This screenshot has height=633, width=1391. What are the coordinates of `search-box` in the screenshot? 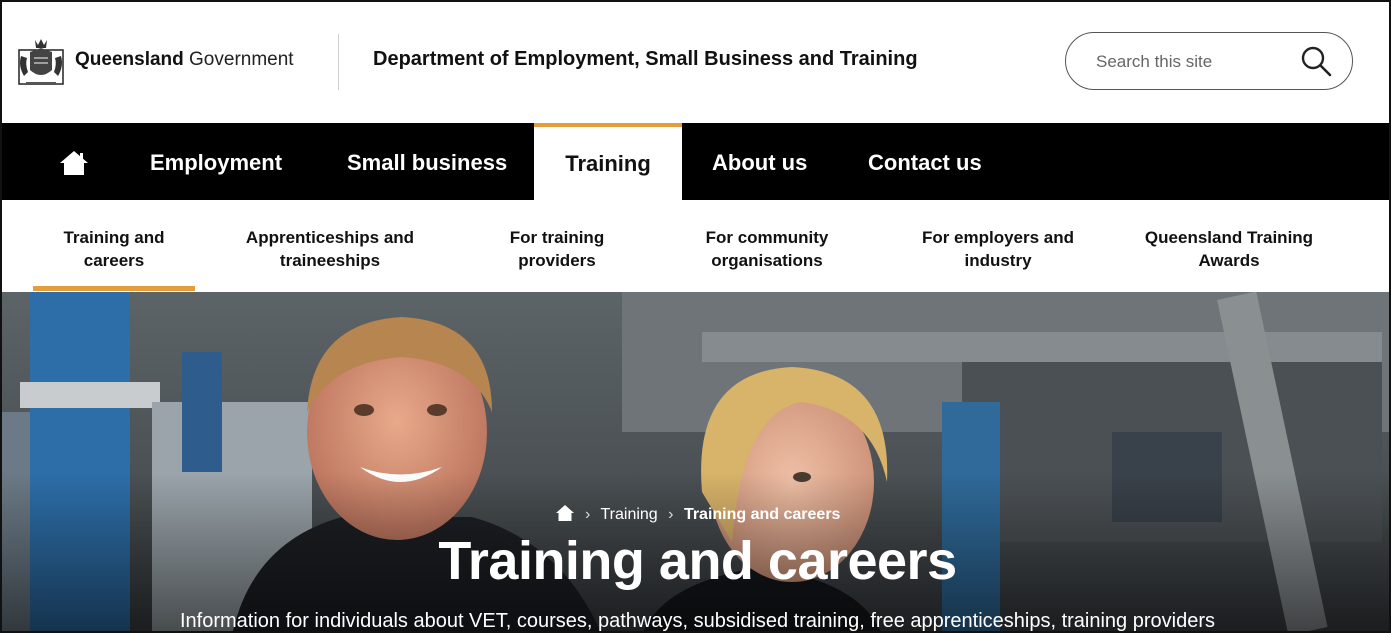 It's located at (1209, 61).